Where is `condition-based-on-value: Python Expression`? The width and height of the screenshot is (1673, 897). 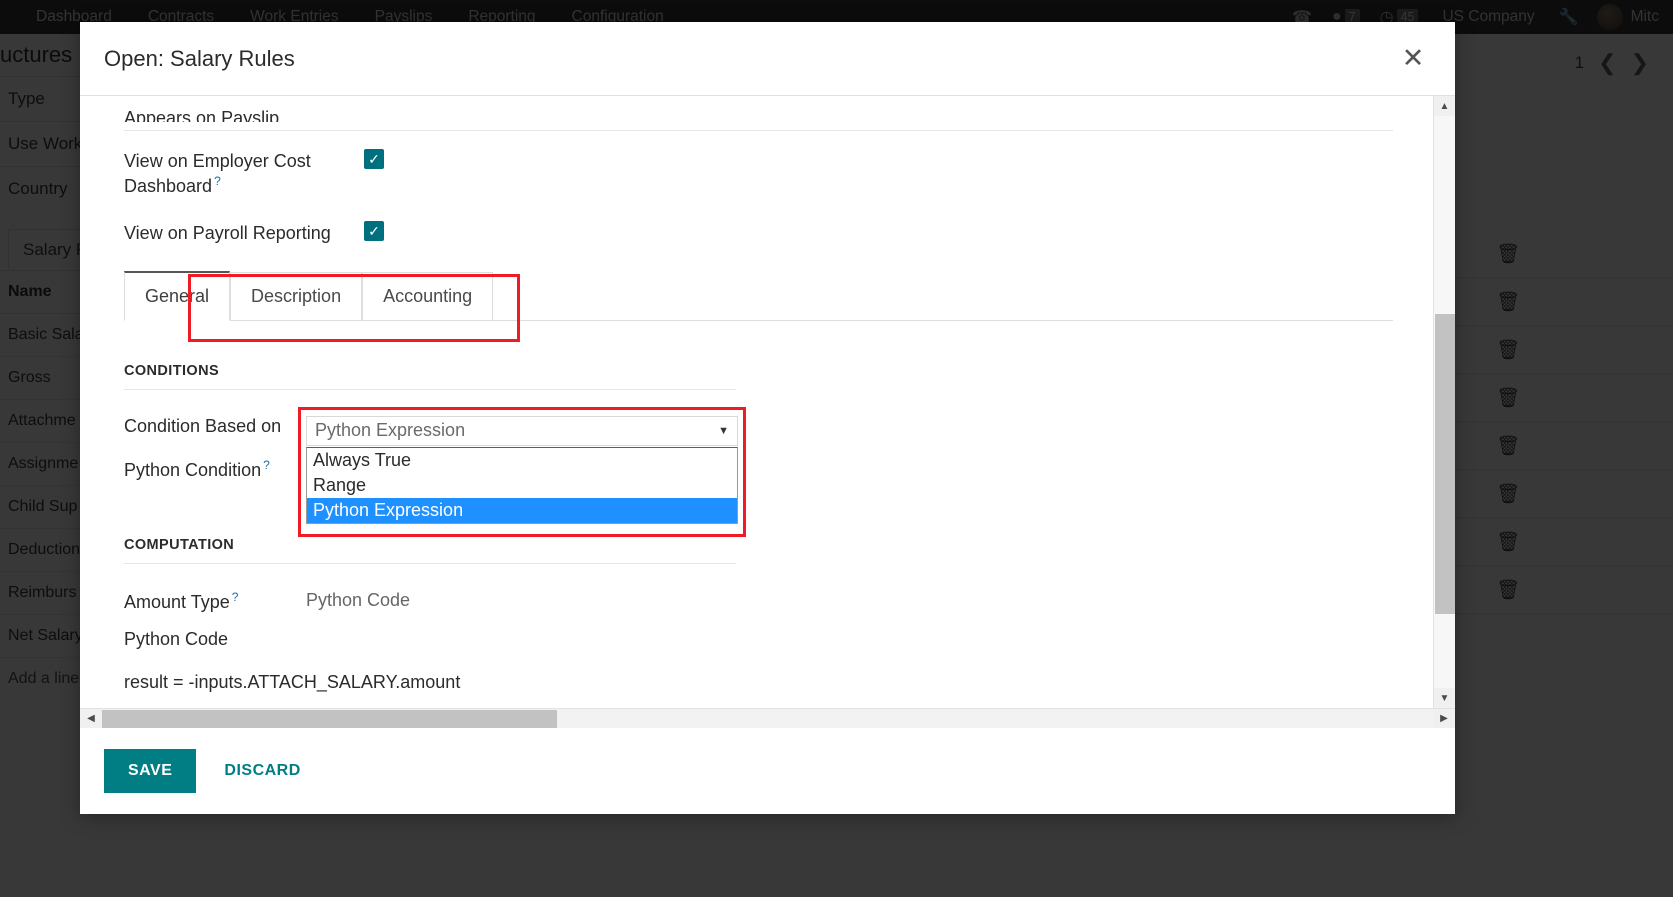 condition-based-on-value: Python Expression is located at coordinates (390, 430).